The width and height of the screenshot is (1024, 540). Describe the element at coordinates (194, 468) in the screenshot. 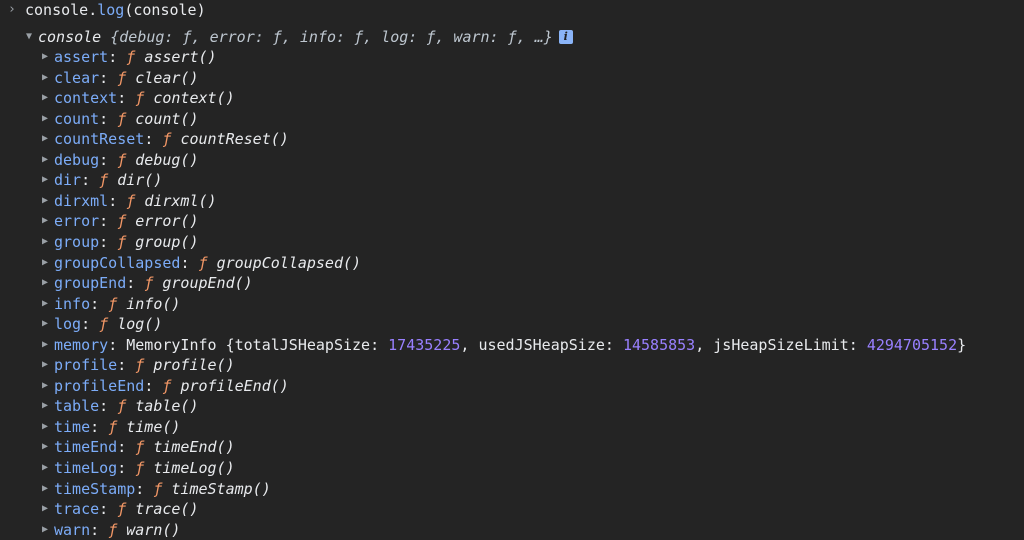

I see `function-signature: timeLog()` at that location.